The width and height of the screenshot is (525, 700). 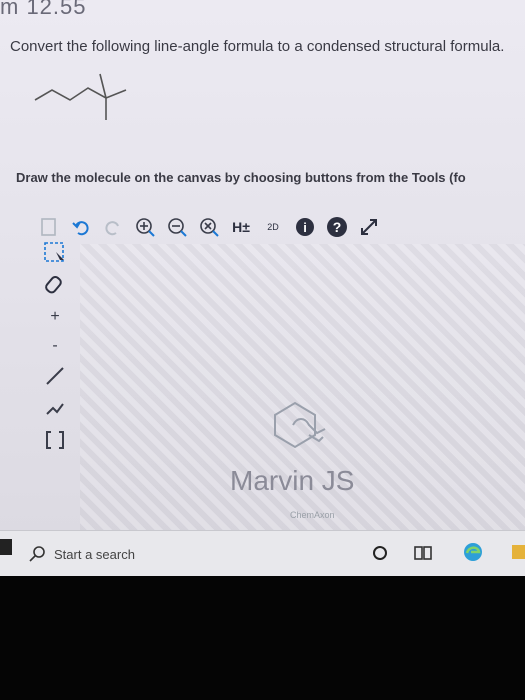 What do you see at coordinates (55, 440) in the screenshot?
I see `bracket-icon` at bounding box center [55, 440].